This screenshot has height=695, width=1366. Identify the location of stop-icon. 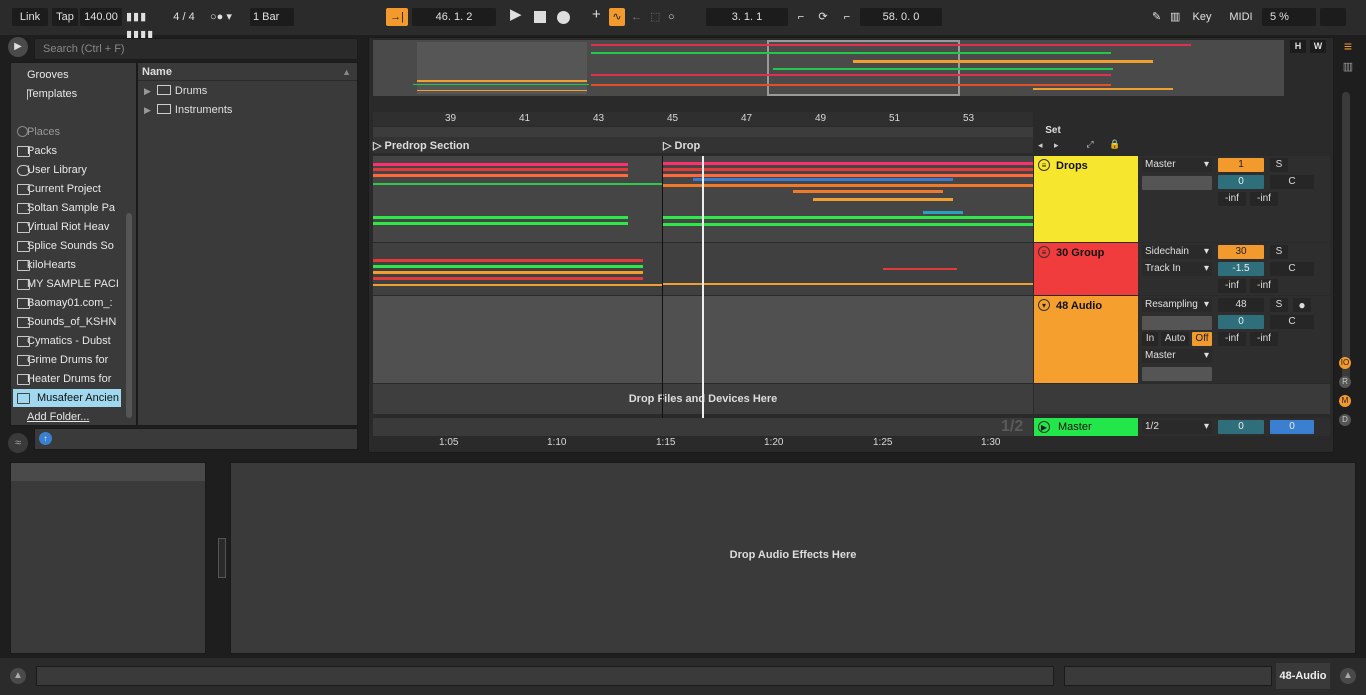
(540, 17).